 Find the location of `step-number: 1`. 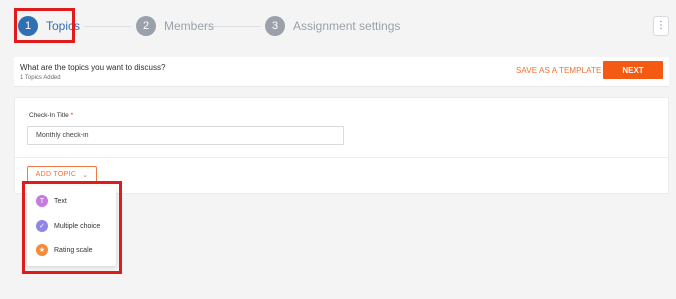

step-number: 1 is located at coordinates (28, 26).